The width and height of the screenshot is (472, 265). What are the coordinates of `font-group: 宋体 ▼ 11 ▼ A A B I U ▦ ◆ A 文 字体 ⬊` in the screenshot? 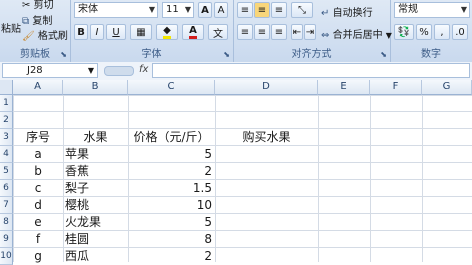 It's located at (152, 31).